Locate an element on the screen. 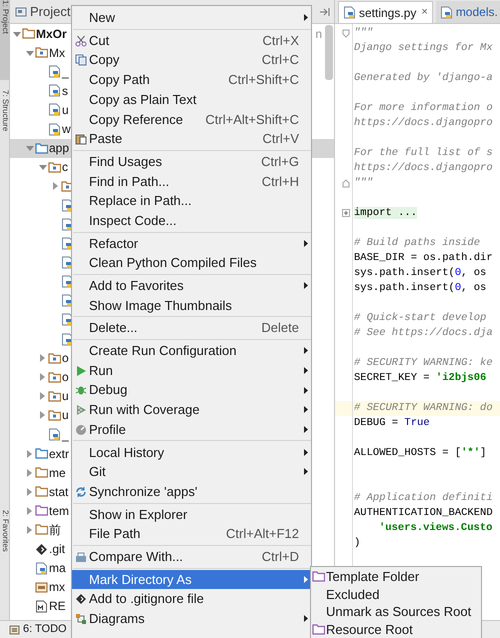  tree-item-label: ma is located at coordinates (57, 568).